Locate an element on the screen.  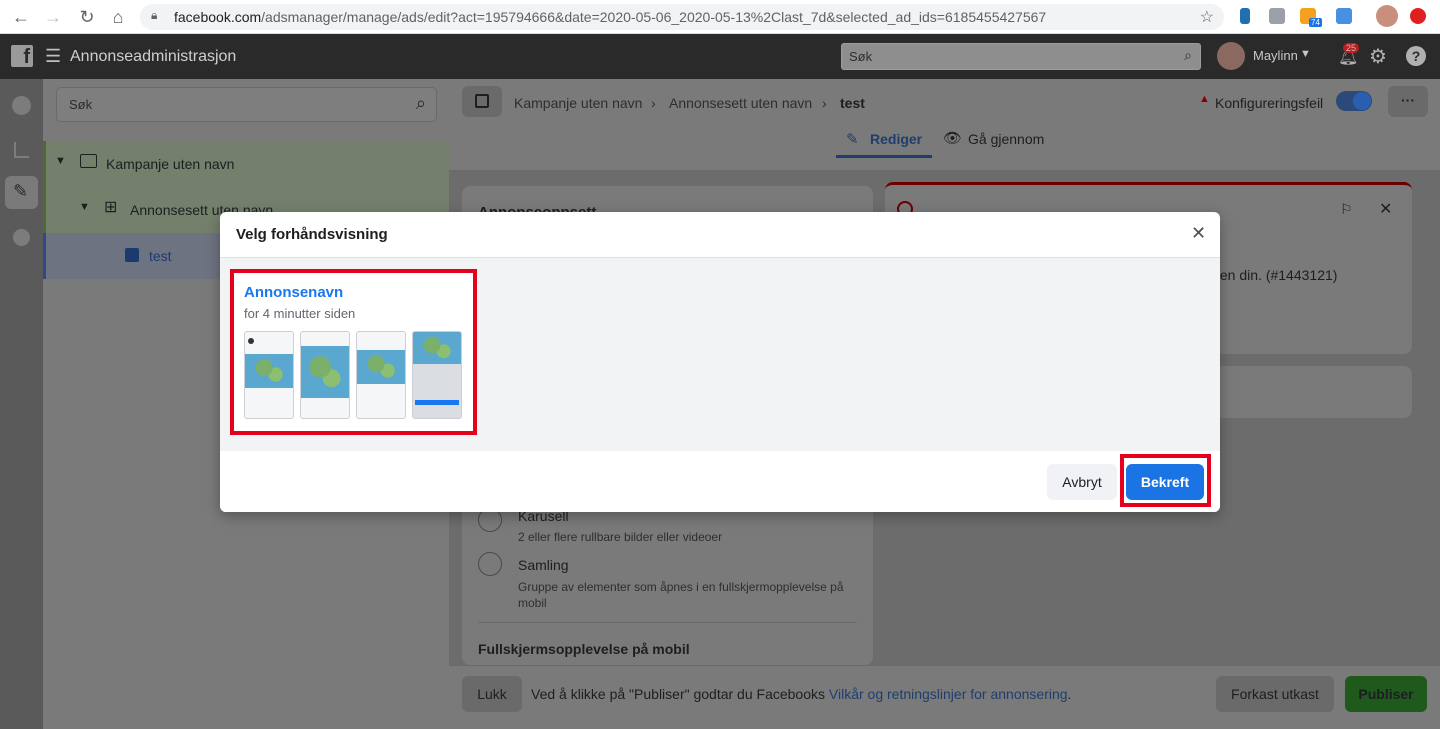
dialog-footer: Avbryt Bekreft is located at coordinates (720, 481).